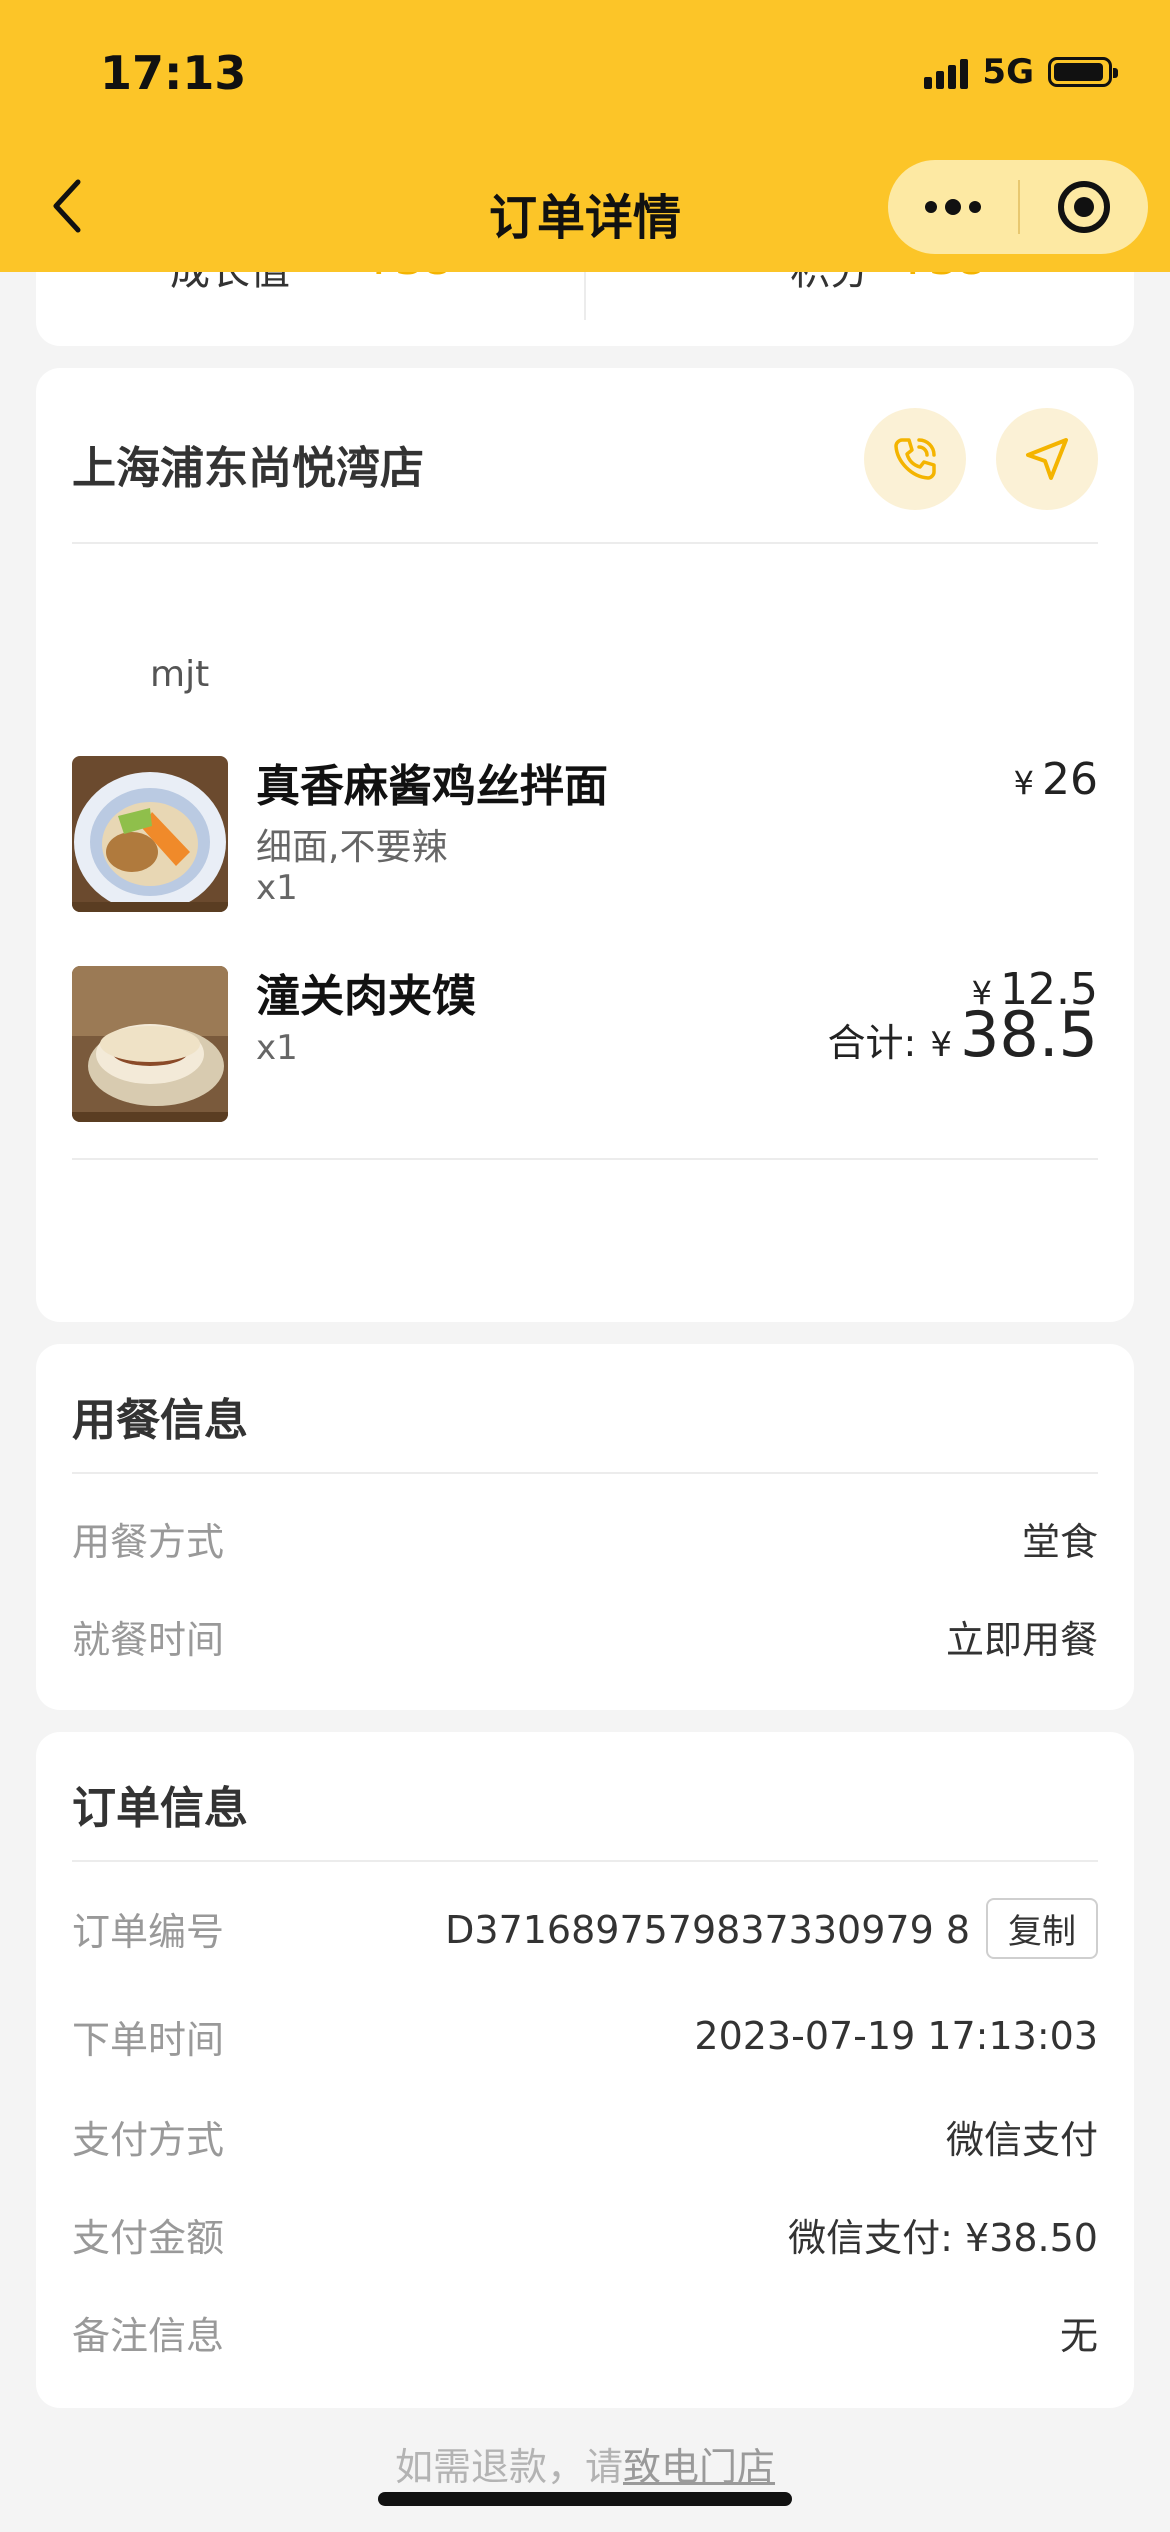  What do you see at coordinates (150, 1044) in the screenshot?
I see `roujiamo-image` at bounding box center [150, 1044].